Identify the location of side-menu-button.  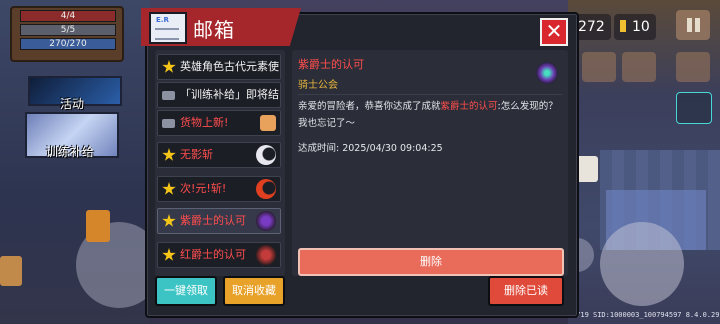
(693, 67).